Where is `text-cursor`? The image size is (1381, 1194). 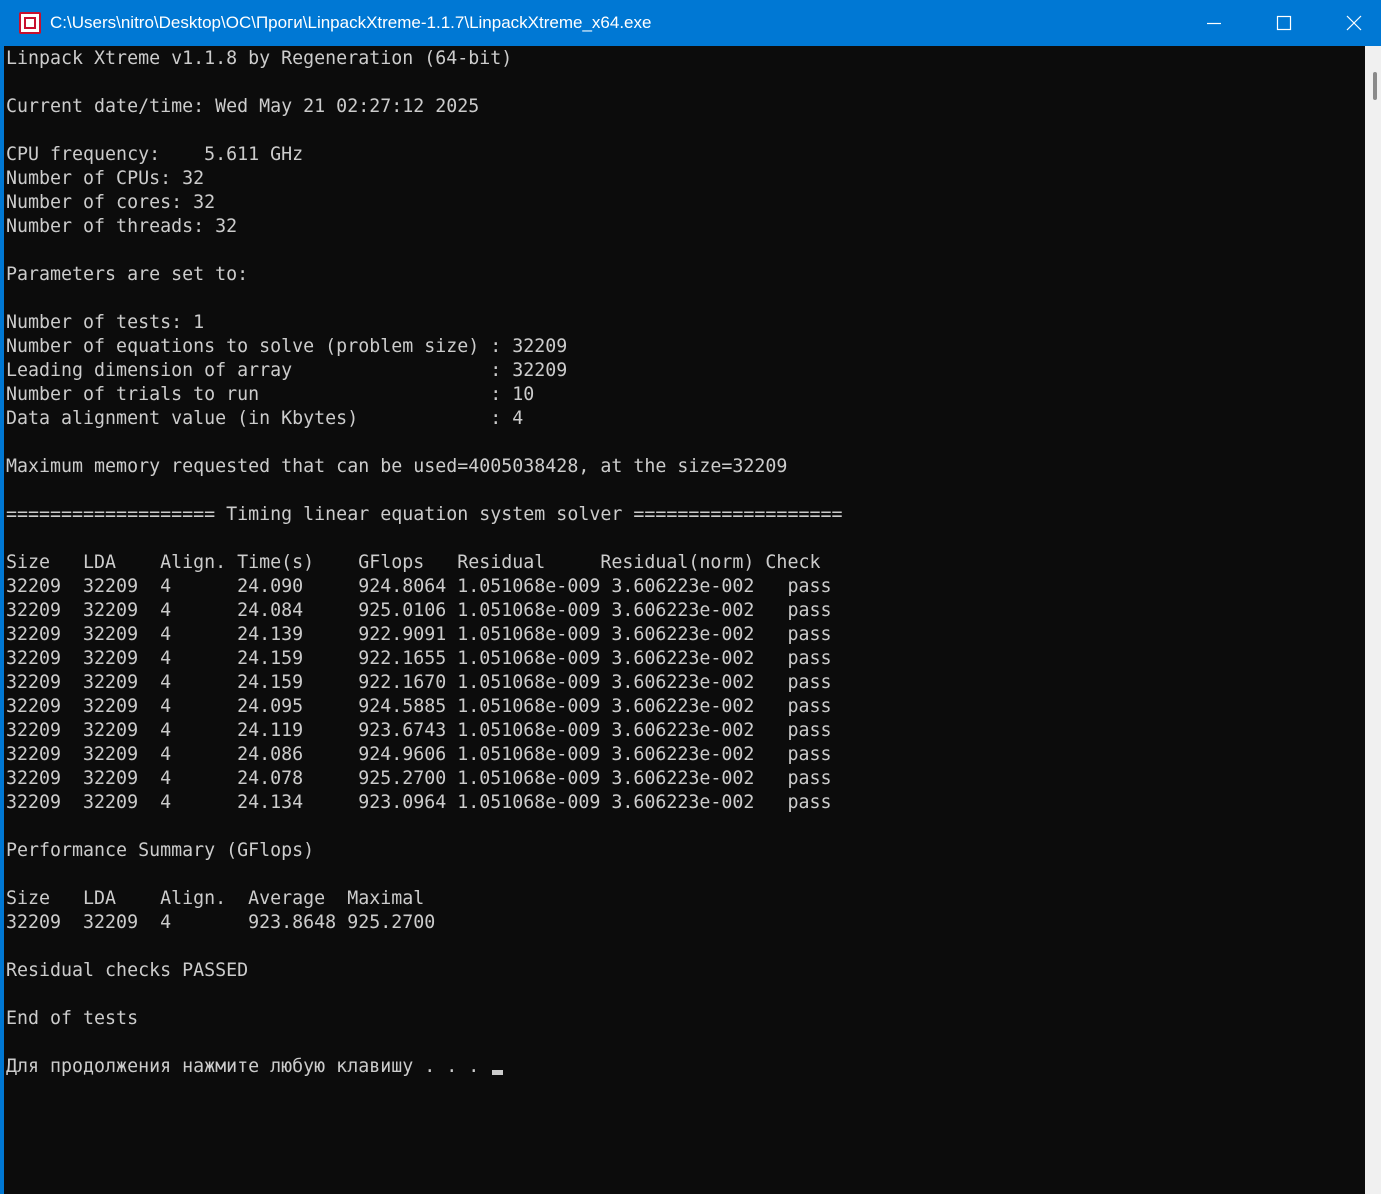 text-cursor is located at coordinates (498, 1072).